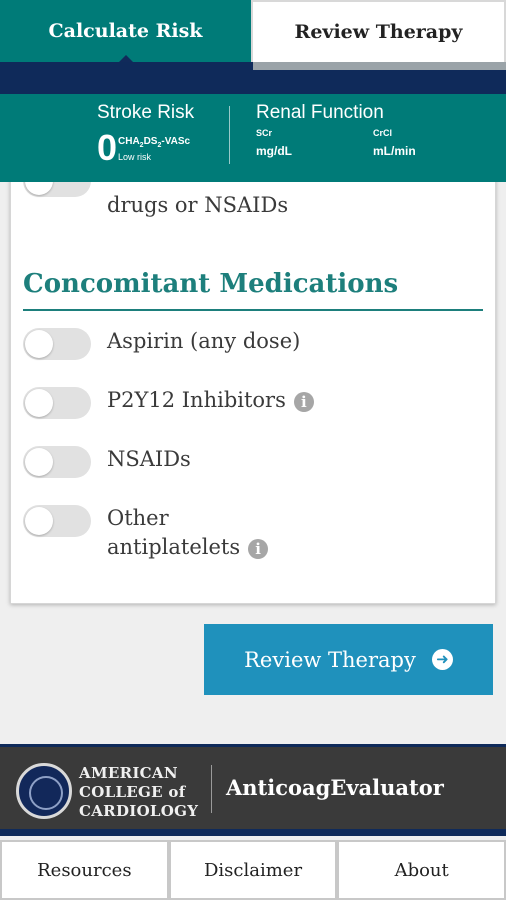  I want to click on header-divider-bar, so click(253, 78).